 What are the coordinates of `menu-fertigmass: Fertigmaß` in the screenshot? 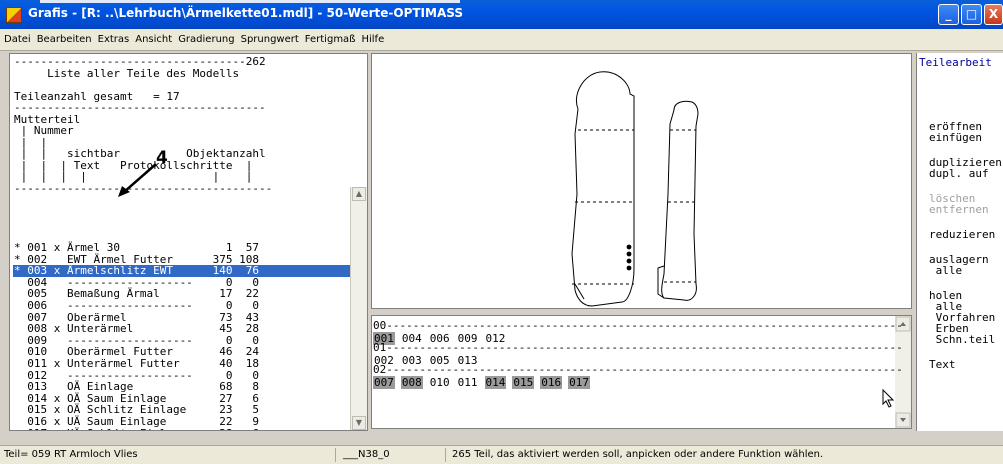 It's located at (330, 39).